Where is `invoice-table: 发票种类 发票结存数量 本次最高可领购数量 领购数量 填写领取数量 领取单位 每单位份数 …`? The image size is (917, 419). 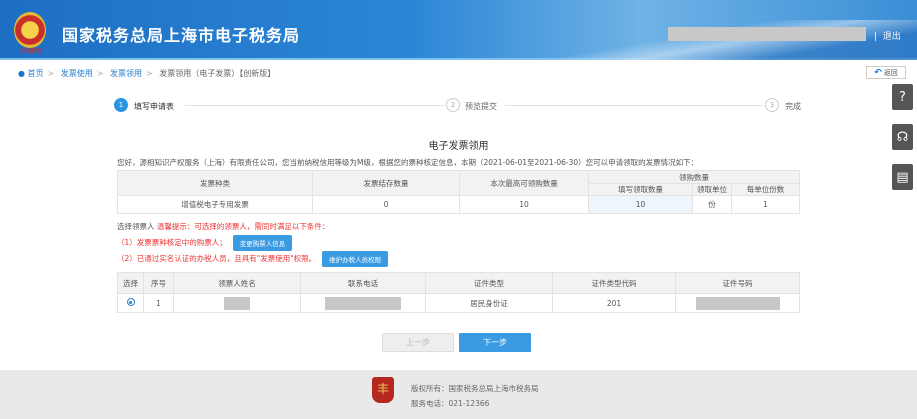
invoice-table: 发票种类 发票结存数量 本次最高可领购数量 领购数量 填写领取数量 领取单位 每单位份数 … is located at coordinates (458, 192).